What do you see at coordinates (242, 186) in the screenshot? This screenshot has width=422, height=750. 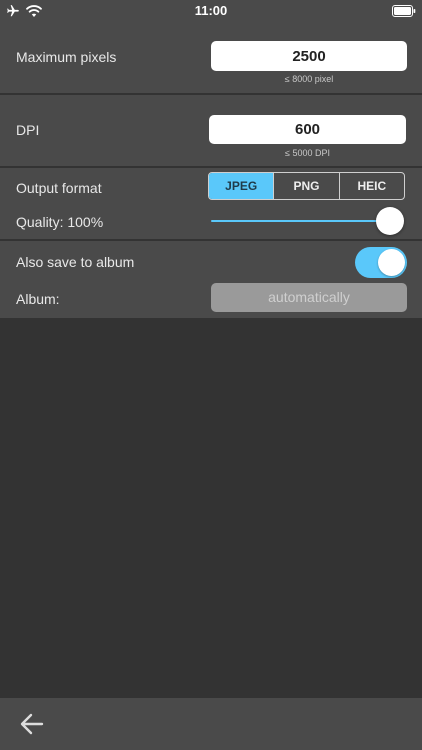 I see `format-jpeg-button: JPEG` at bounding box center [242, 186].